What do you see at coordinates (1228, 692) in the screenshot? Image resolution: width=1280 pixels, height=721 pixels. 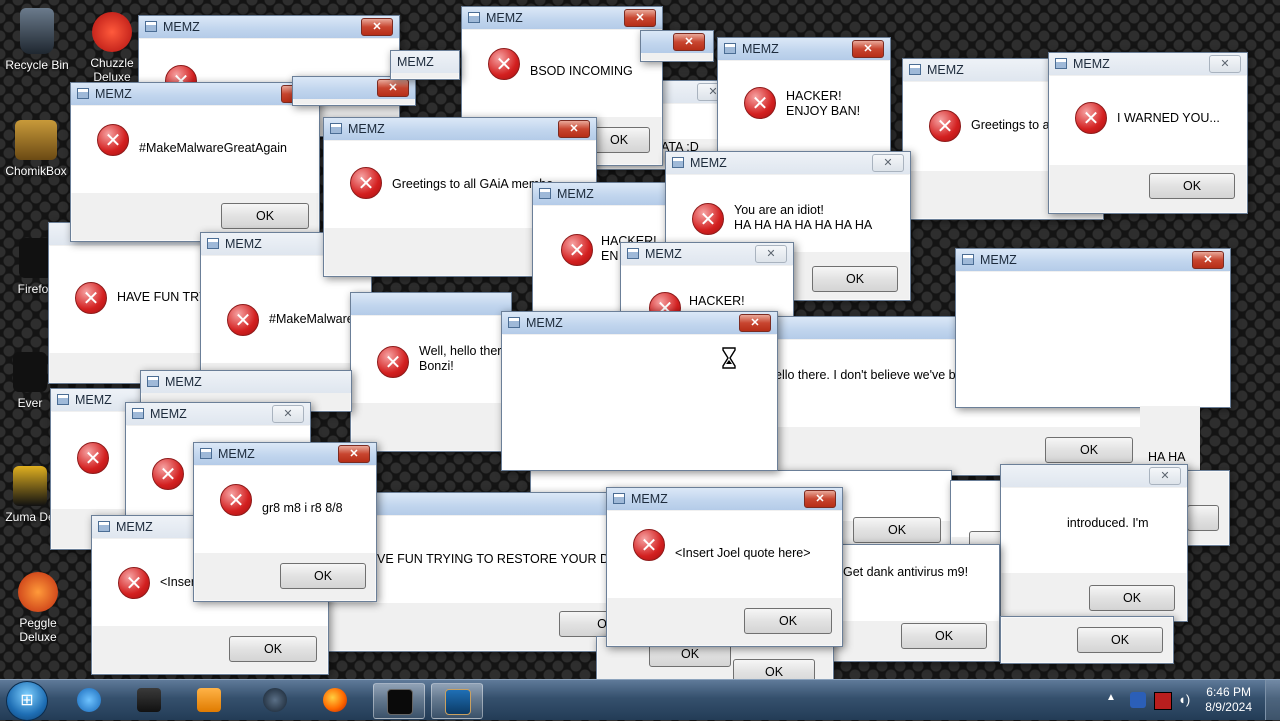 I see `clock-time: 6:46 PM` at bounding box center [1228, 692].